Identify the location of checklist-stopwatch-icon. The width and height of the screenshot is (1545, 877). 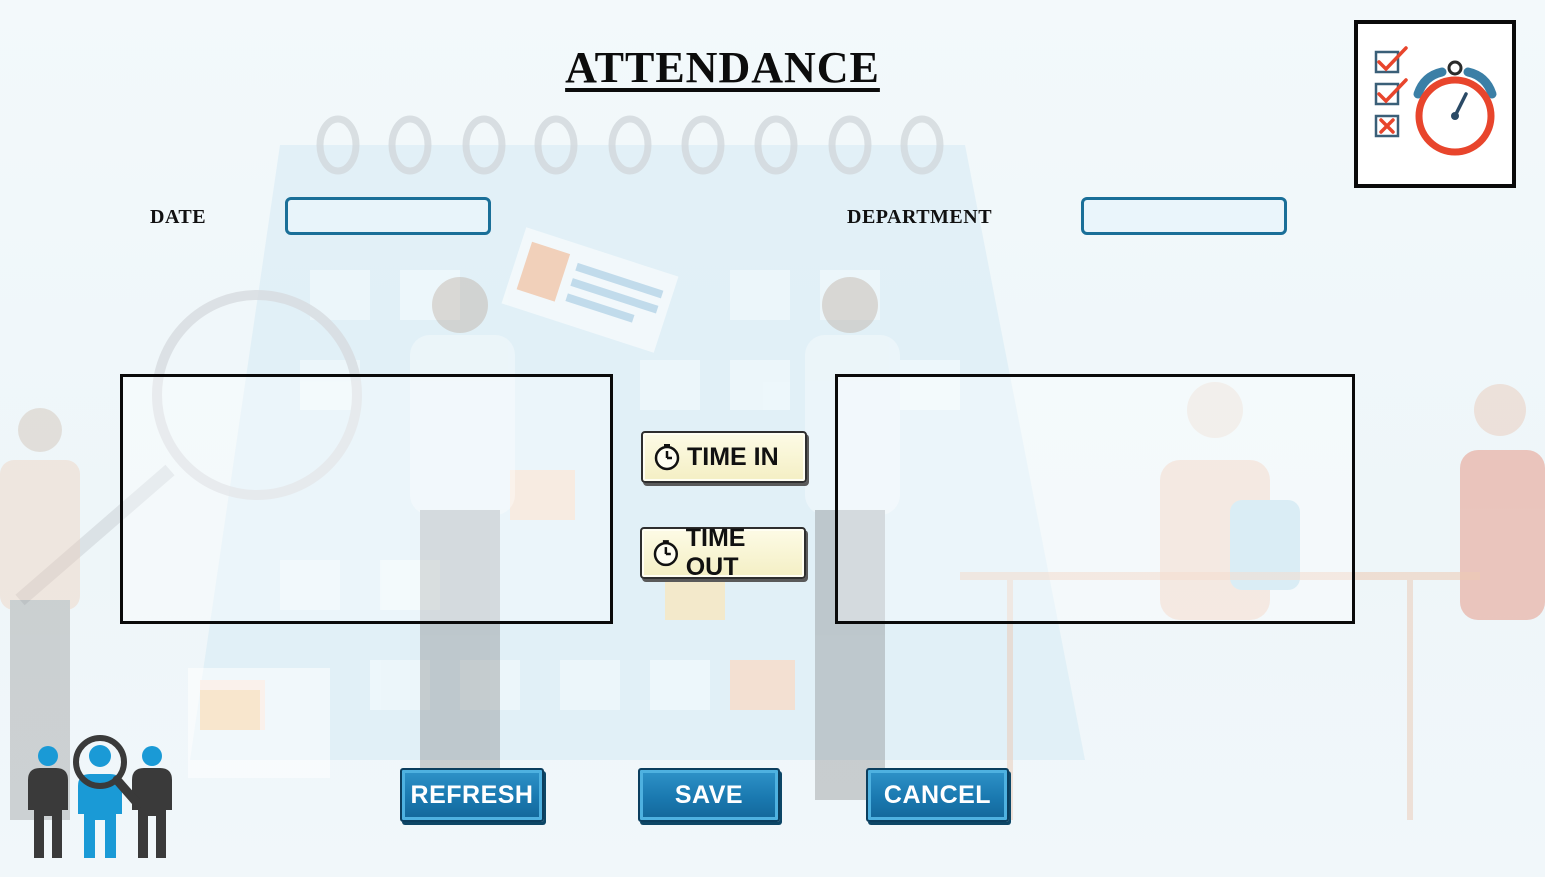
(1436, 104).